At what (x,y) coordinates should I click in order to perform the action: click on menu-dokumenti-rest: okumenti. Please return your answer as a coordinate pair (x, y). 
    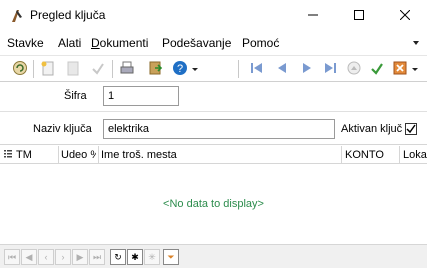
    Looking at the image, I should click on (124, 43).